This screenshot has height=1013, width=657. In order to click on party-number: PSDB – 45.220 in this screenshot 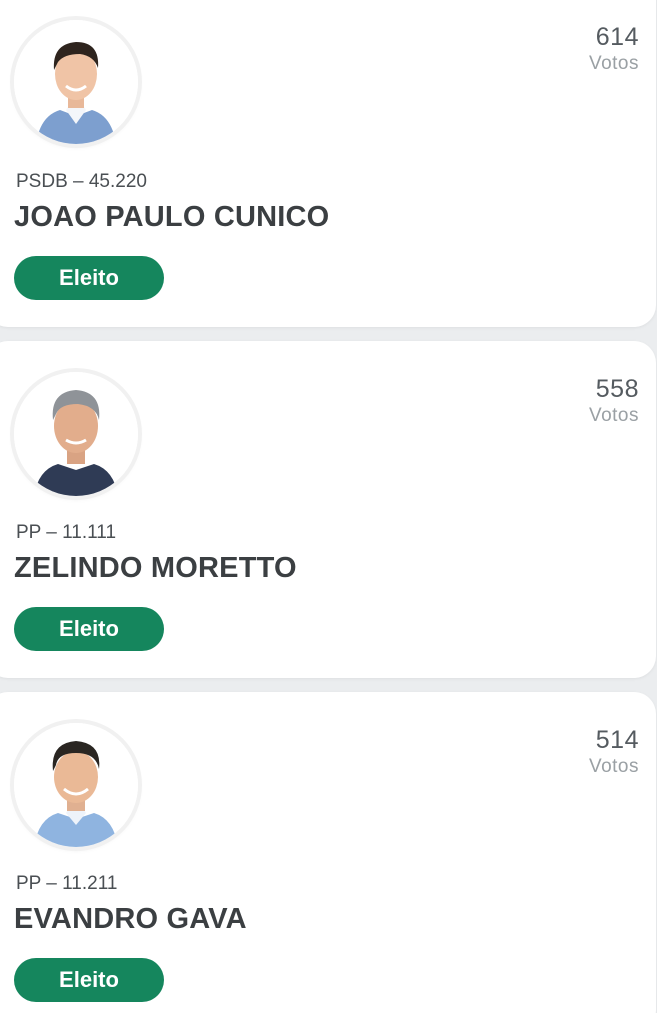, I will do `click(81, 181)`.